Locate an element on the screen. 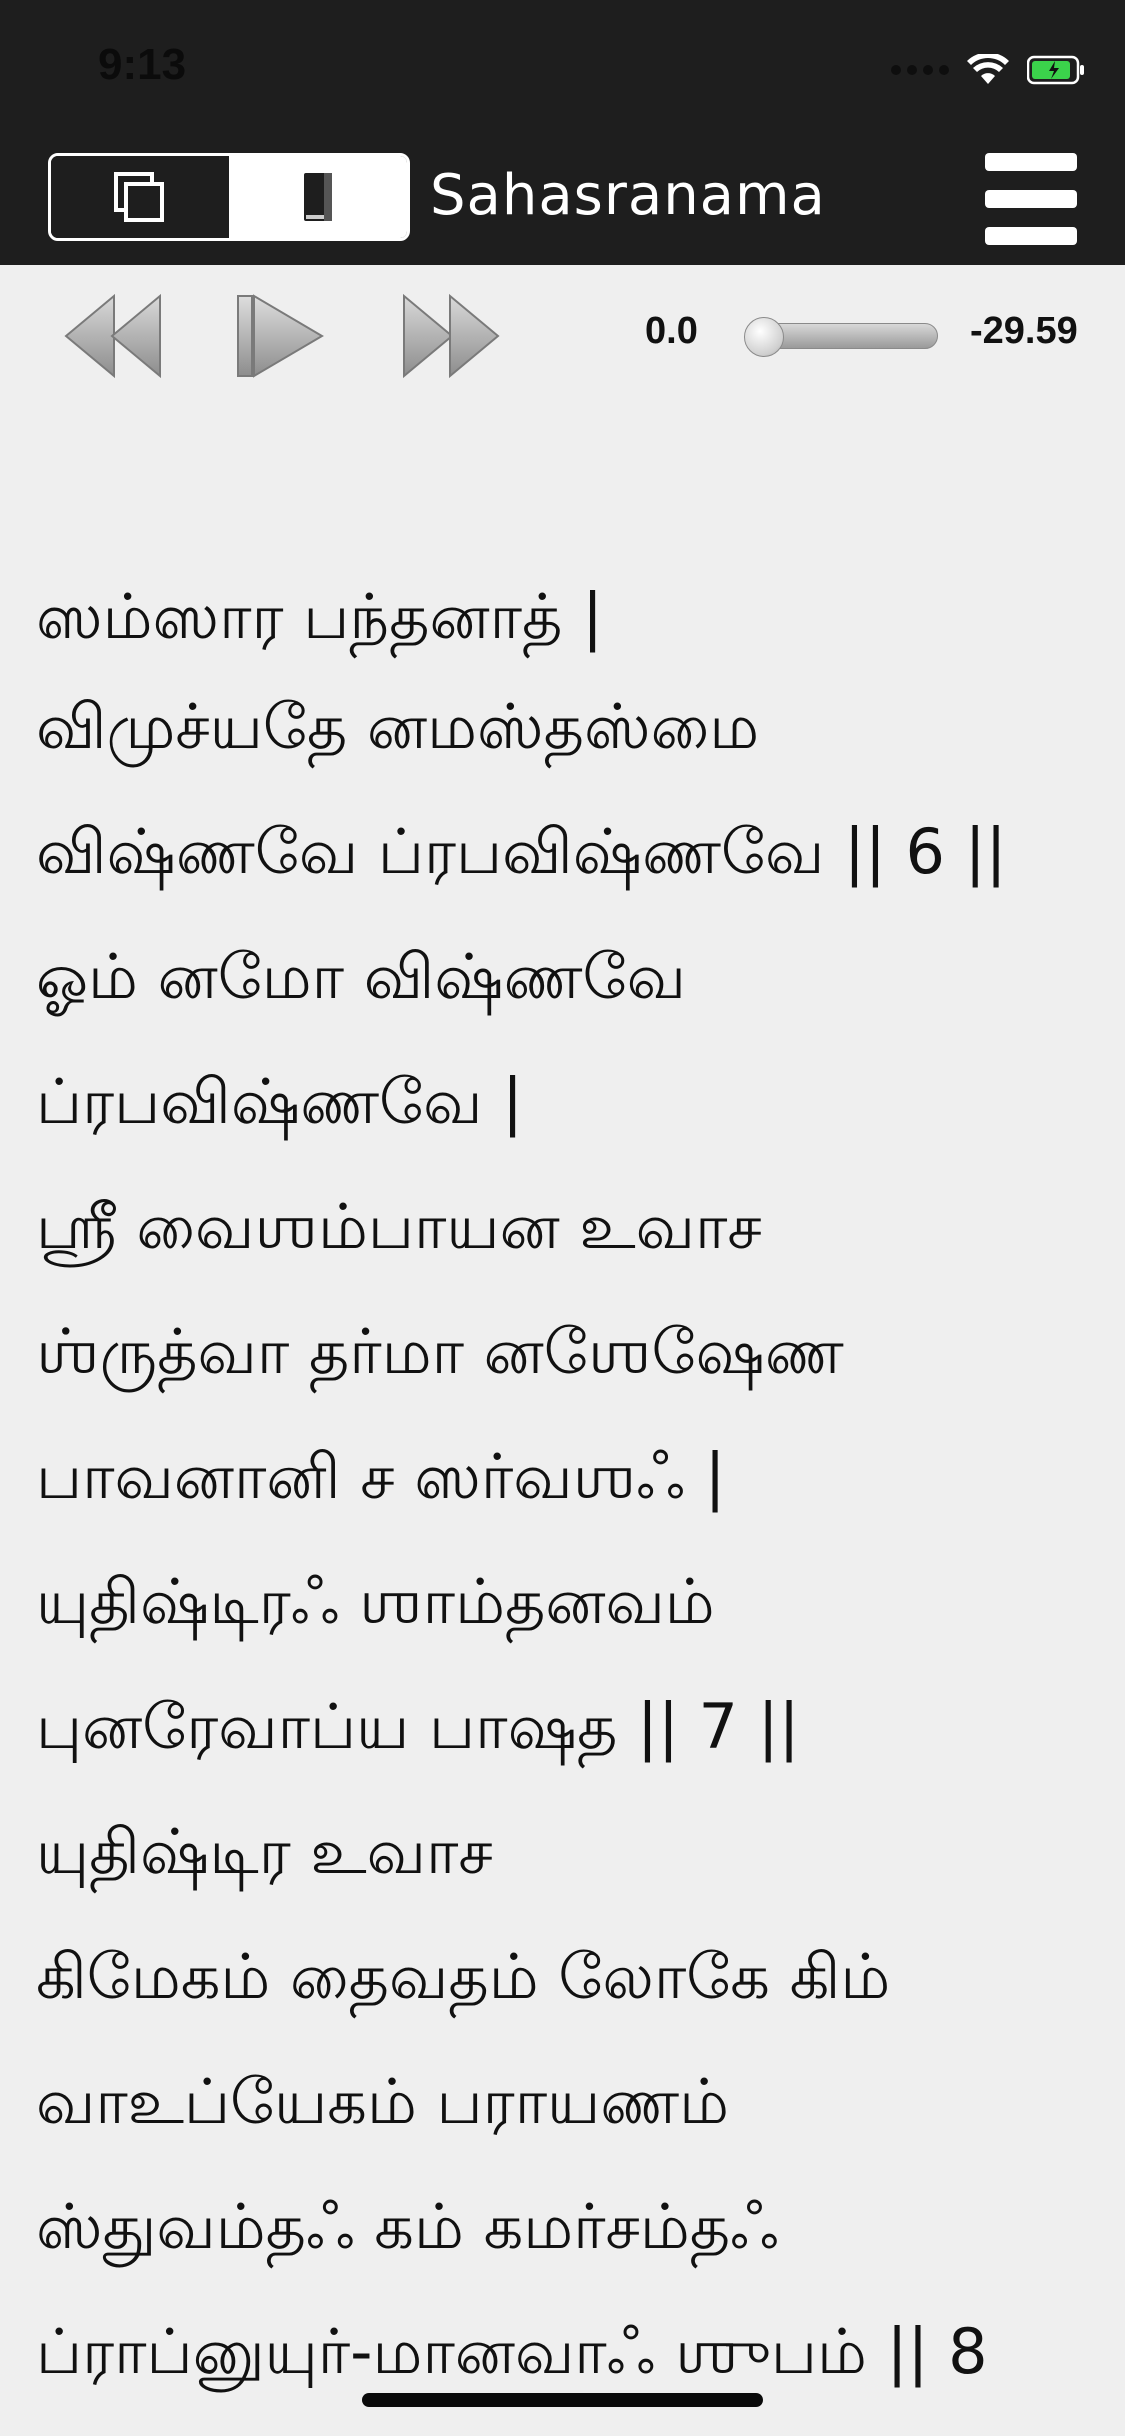  segment-book is located at coordinates (318, 197).